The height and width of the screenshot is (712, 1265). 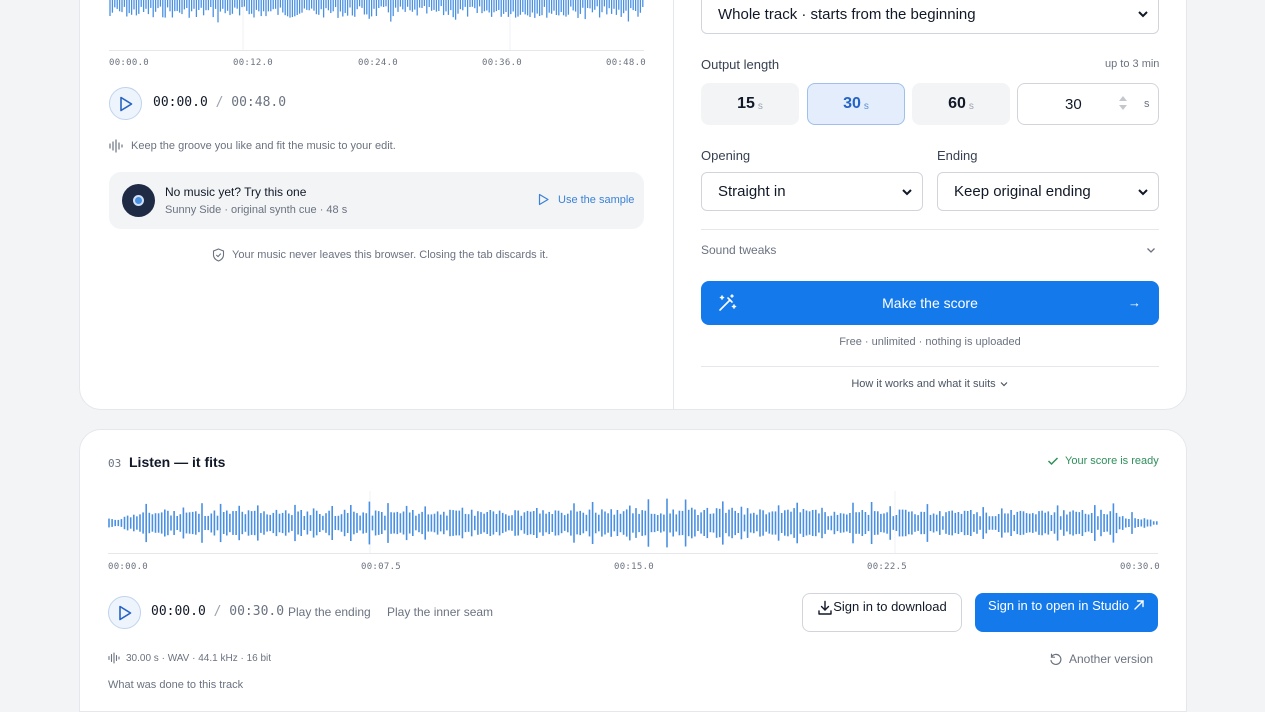 I want to click on step-number: 03, so click(x=115, y=463).